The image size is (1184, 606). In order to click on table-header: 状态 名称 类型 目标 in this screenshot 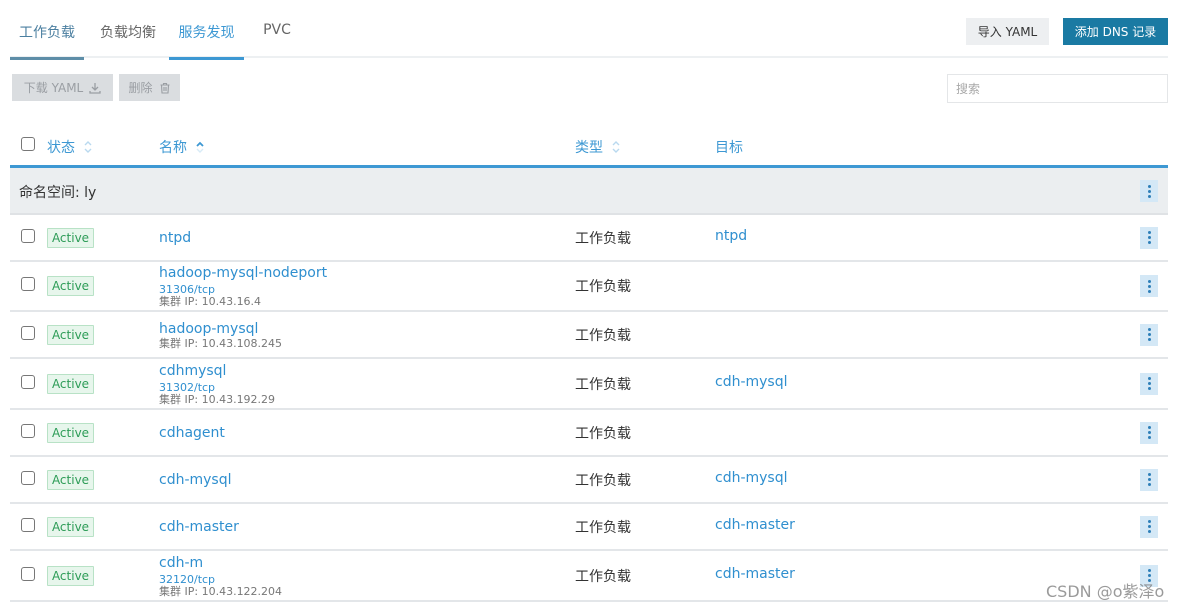, I will do `click(589, 146)`.